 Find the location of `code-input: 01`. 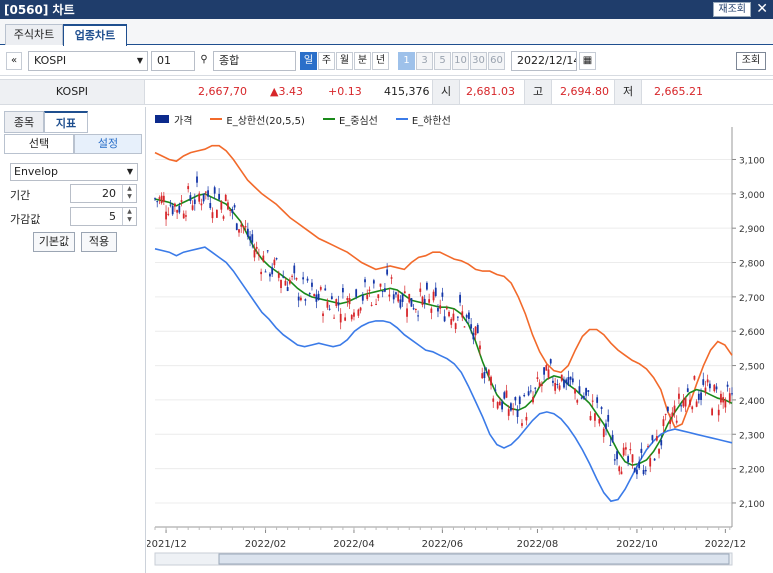

code-input: 01 is located at coordinates (173, 61).